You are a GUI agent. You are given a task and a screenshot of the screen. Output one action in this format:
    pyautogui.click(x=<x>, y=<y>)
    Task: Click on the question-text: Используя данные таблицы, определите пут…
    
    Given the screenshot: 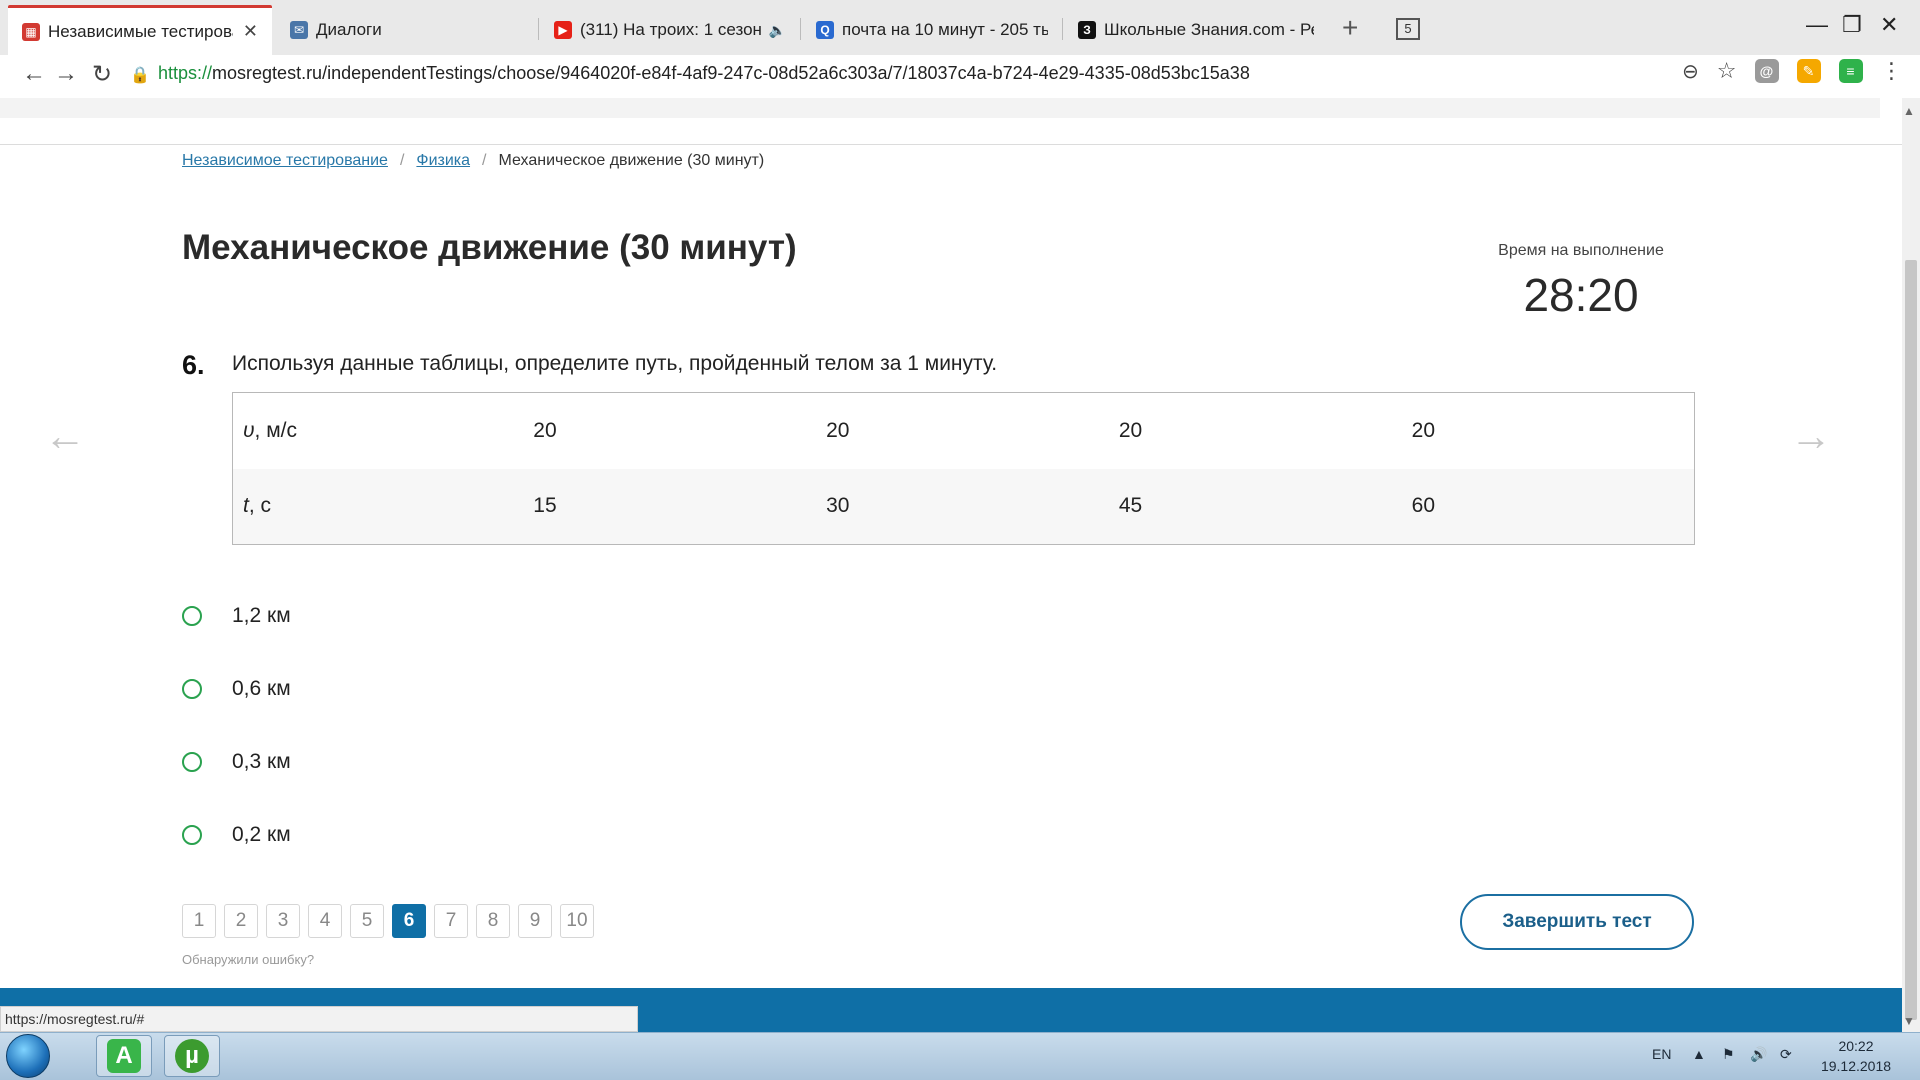 What is the action you would take?
    pyautogui.click(x=615, y=363)
    